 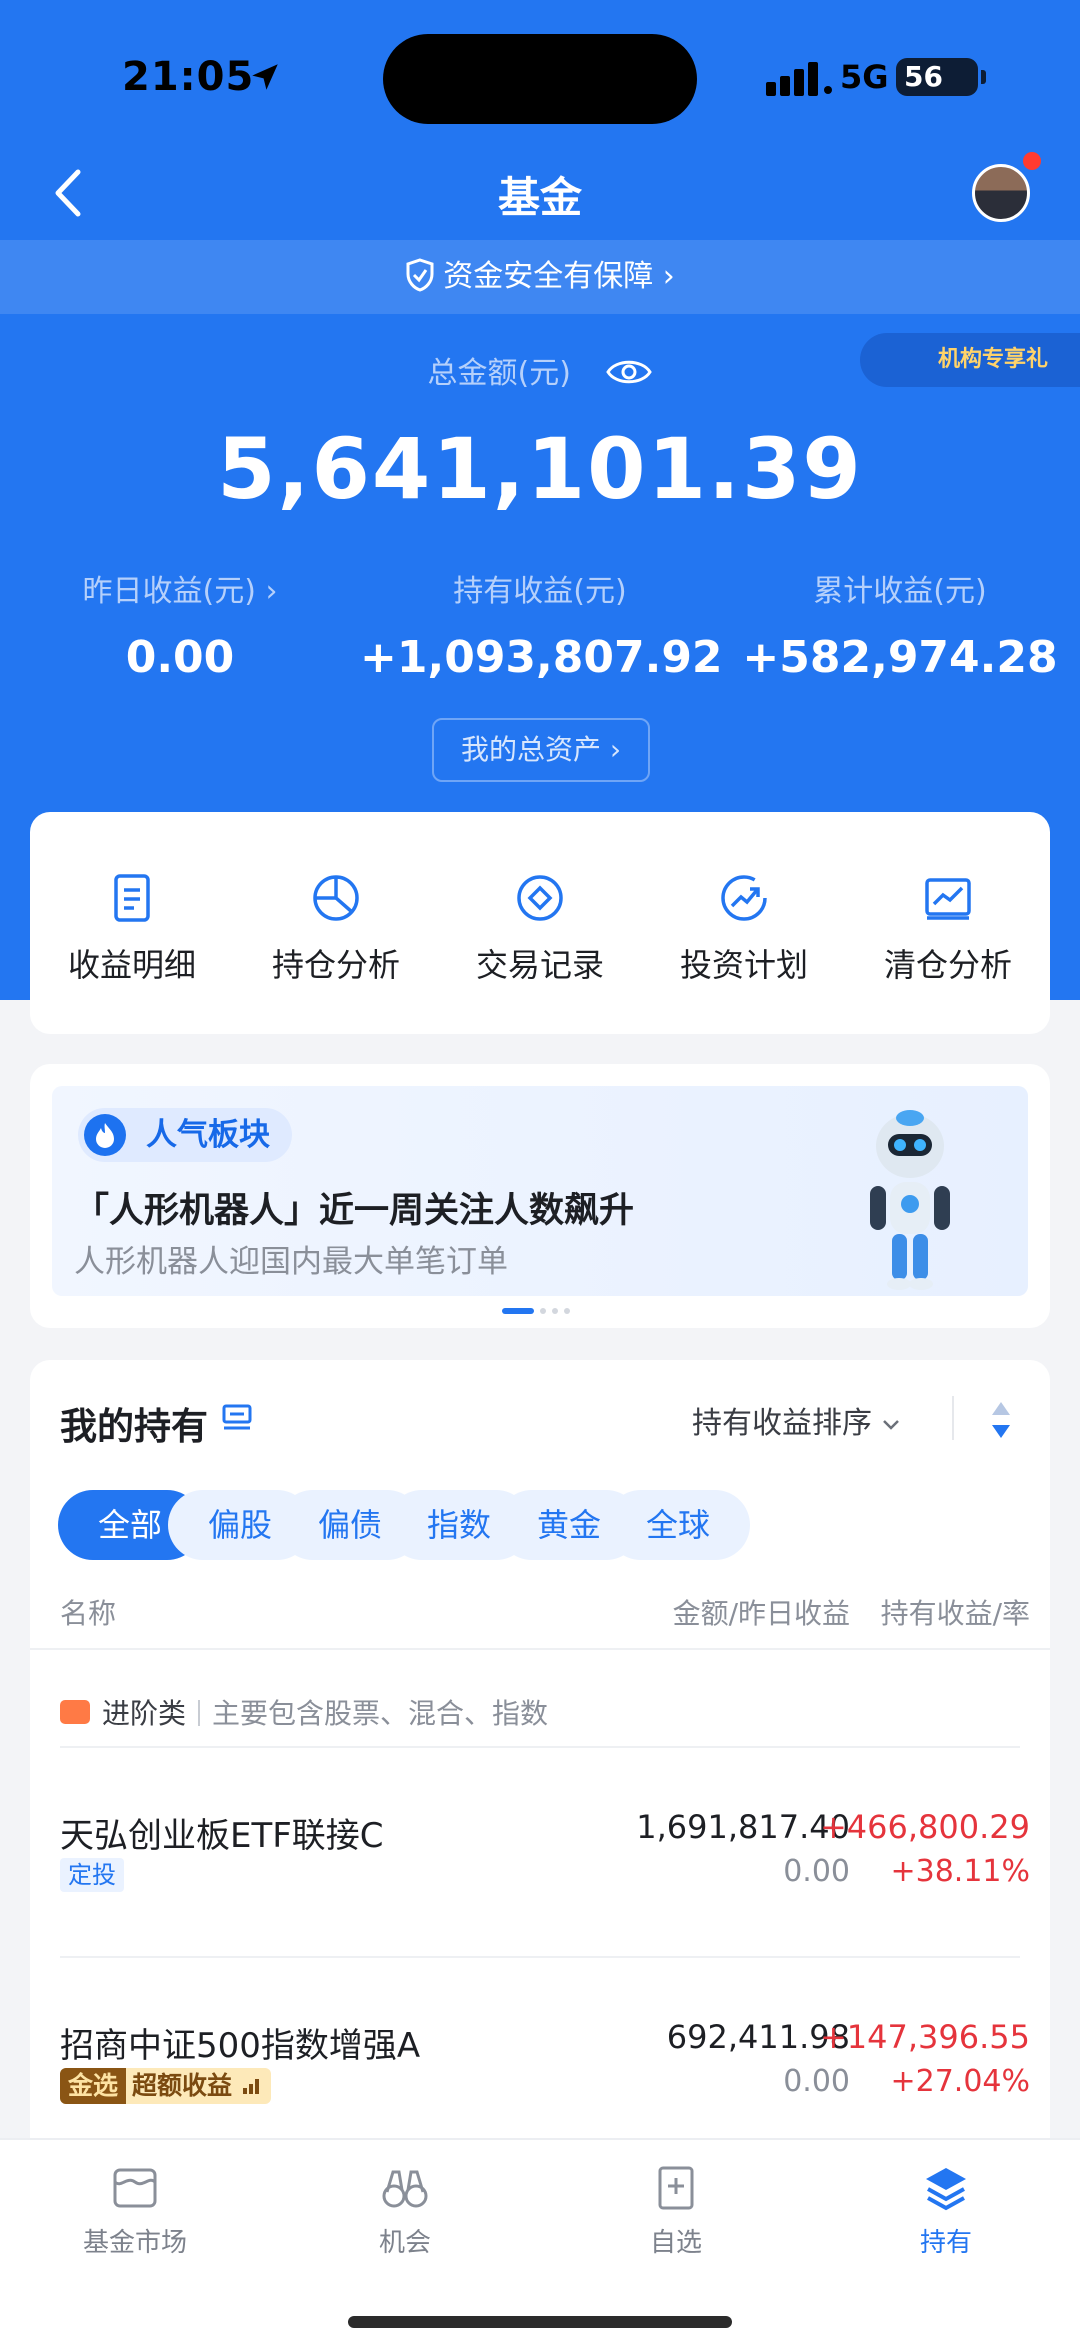 I want to click on carousel-indicator, so click(x=539, y=1311).